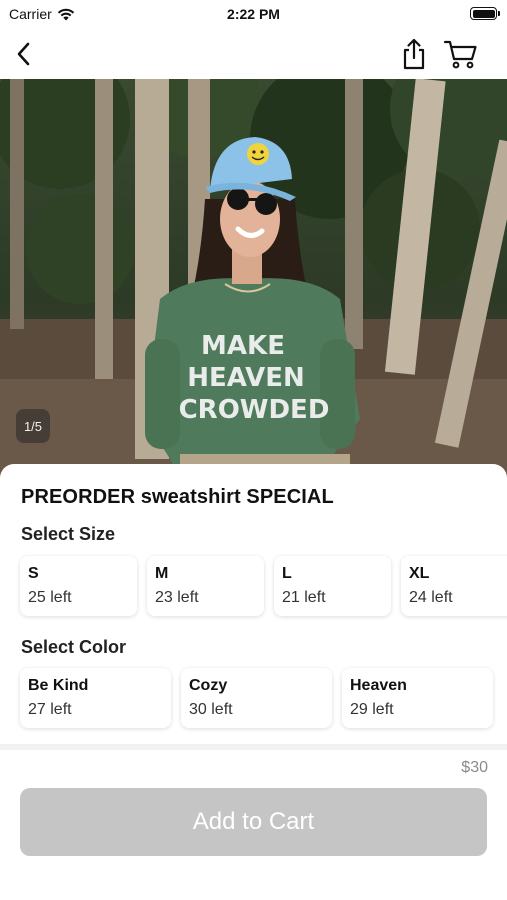 The width and height of the screenshot is (507, 900). What do you see at coordinates (68, 534) in the screenshot?
I see `size-section-label: Select Size` at bounding box center [68, 534].